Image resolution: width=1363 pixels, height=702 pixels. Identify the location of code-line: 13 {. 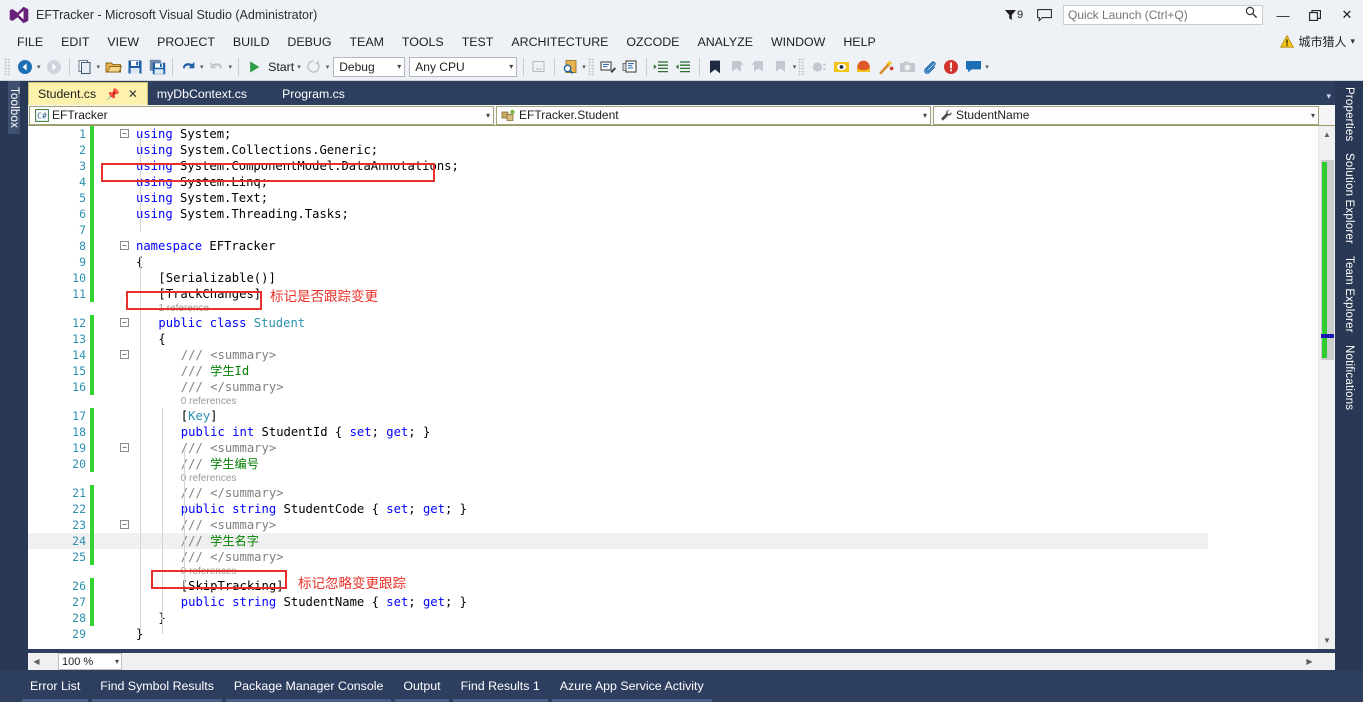
(681, 339).